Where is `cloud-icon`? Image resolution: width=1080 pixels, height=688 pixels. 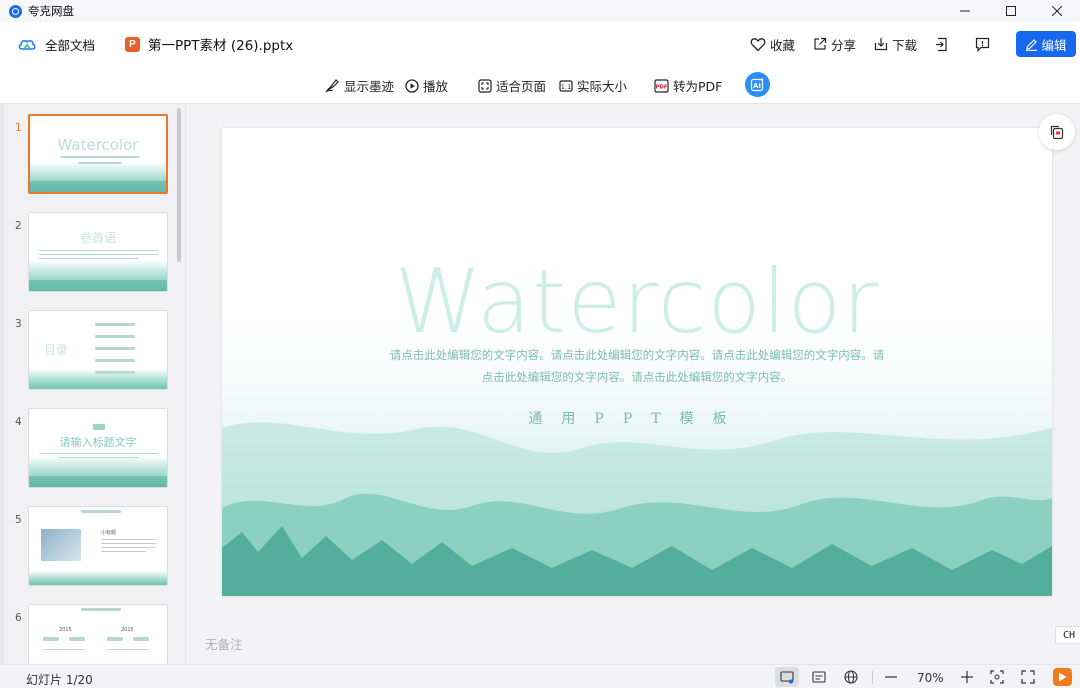
cloud-icon is located at coordinates (27, 44).